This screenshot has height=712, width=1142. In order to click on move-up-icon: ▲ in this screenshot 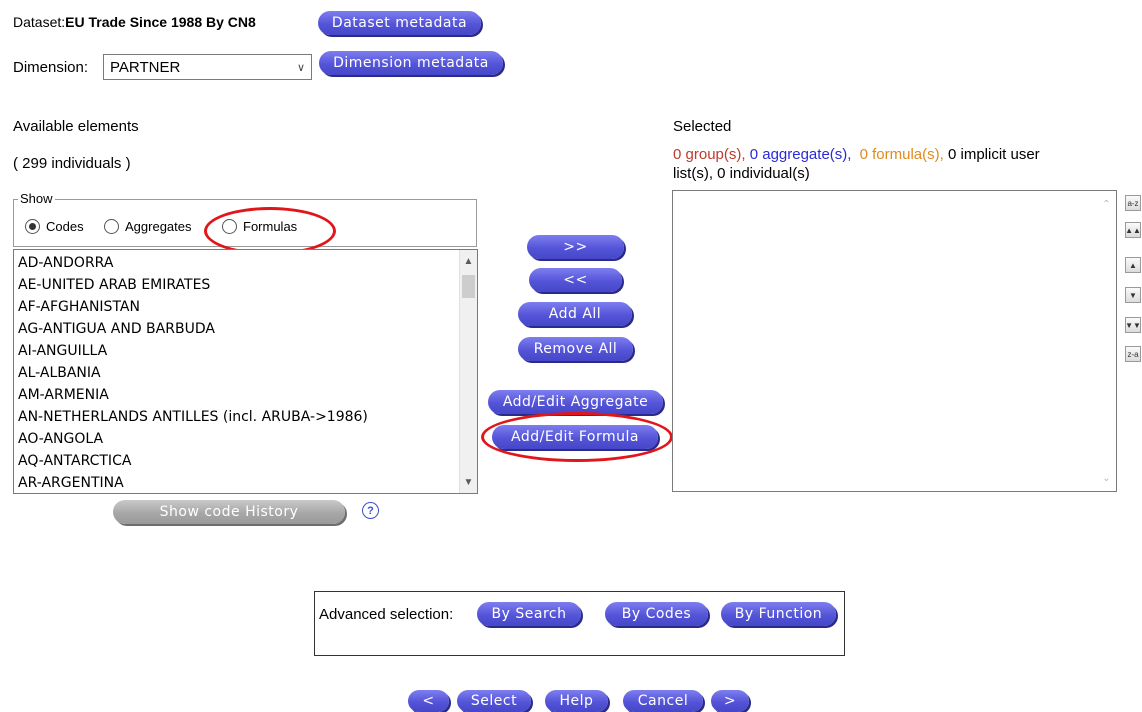, I will do `click(1133, 265)`.